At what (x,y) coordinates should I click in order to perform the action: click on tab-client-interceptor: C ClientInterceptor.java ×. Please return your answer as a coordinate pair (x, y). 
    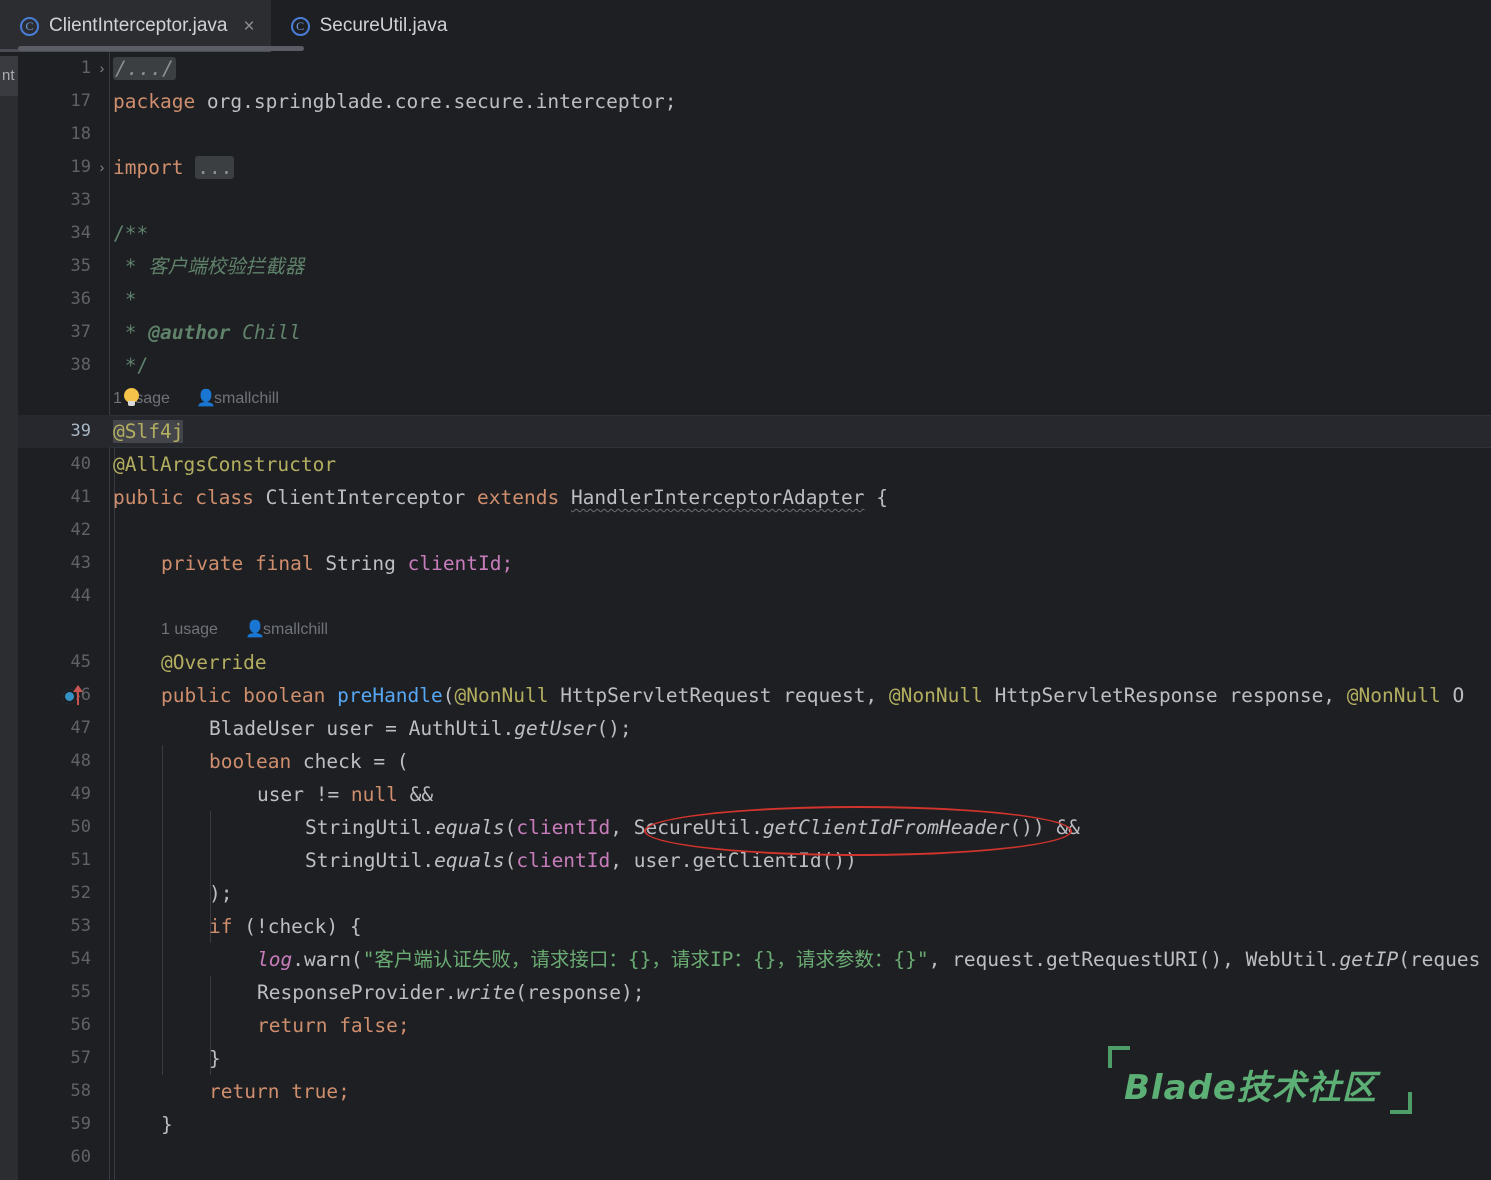
    Looking at the image, I should click on (135, 26).